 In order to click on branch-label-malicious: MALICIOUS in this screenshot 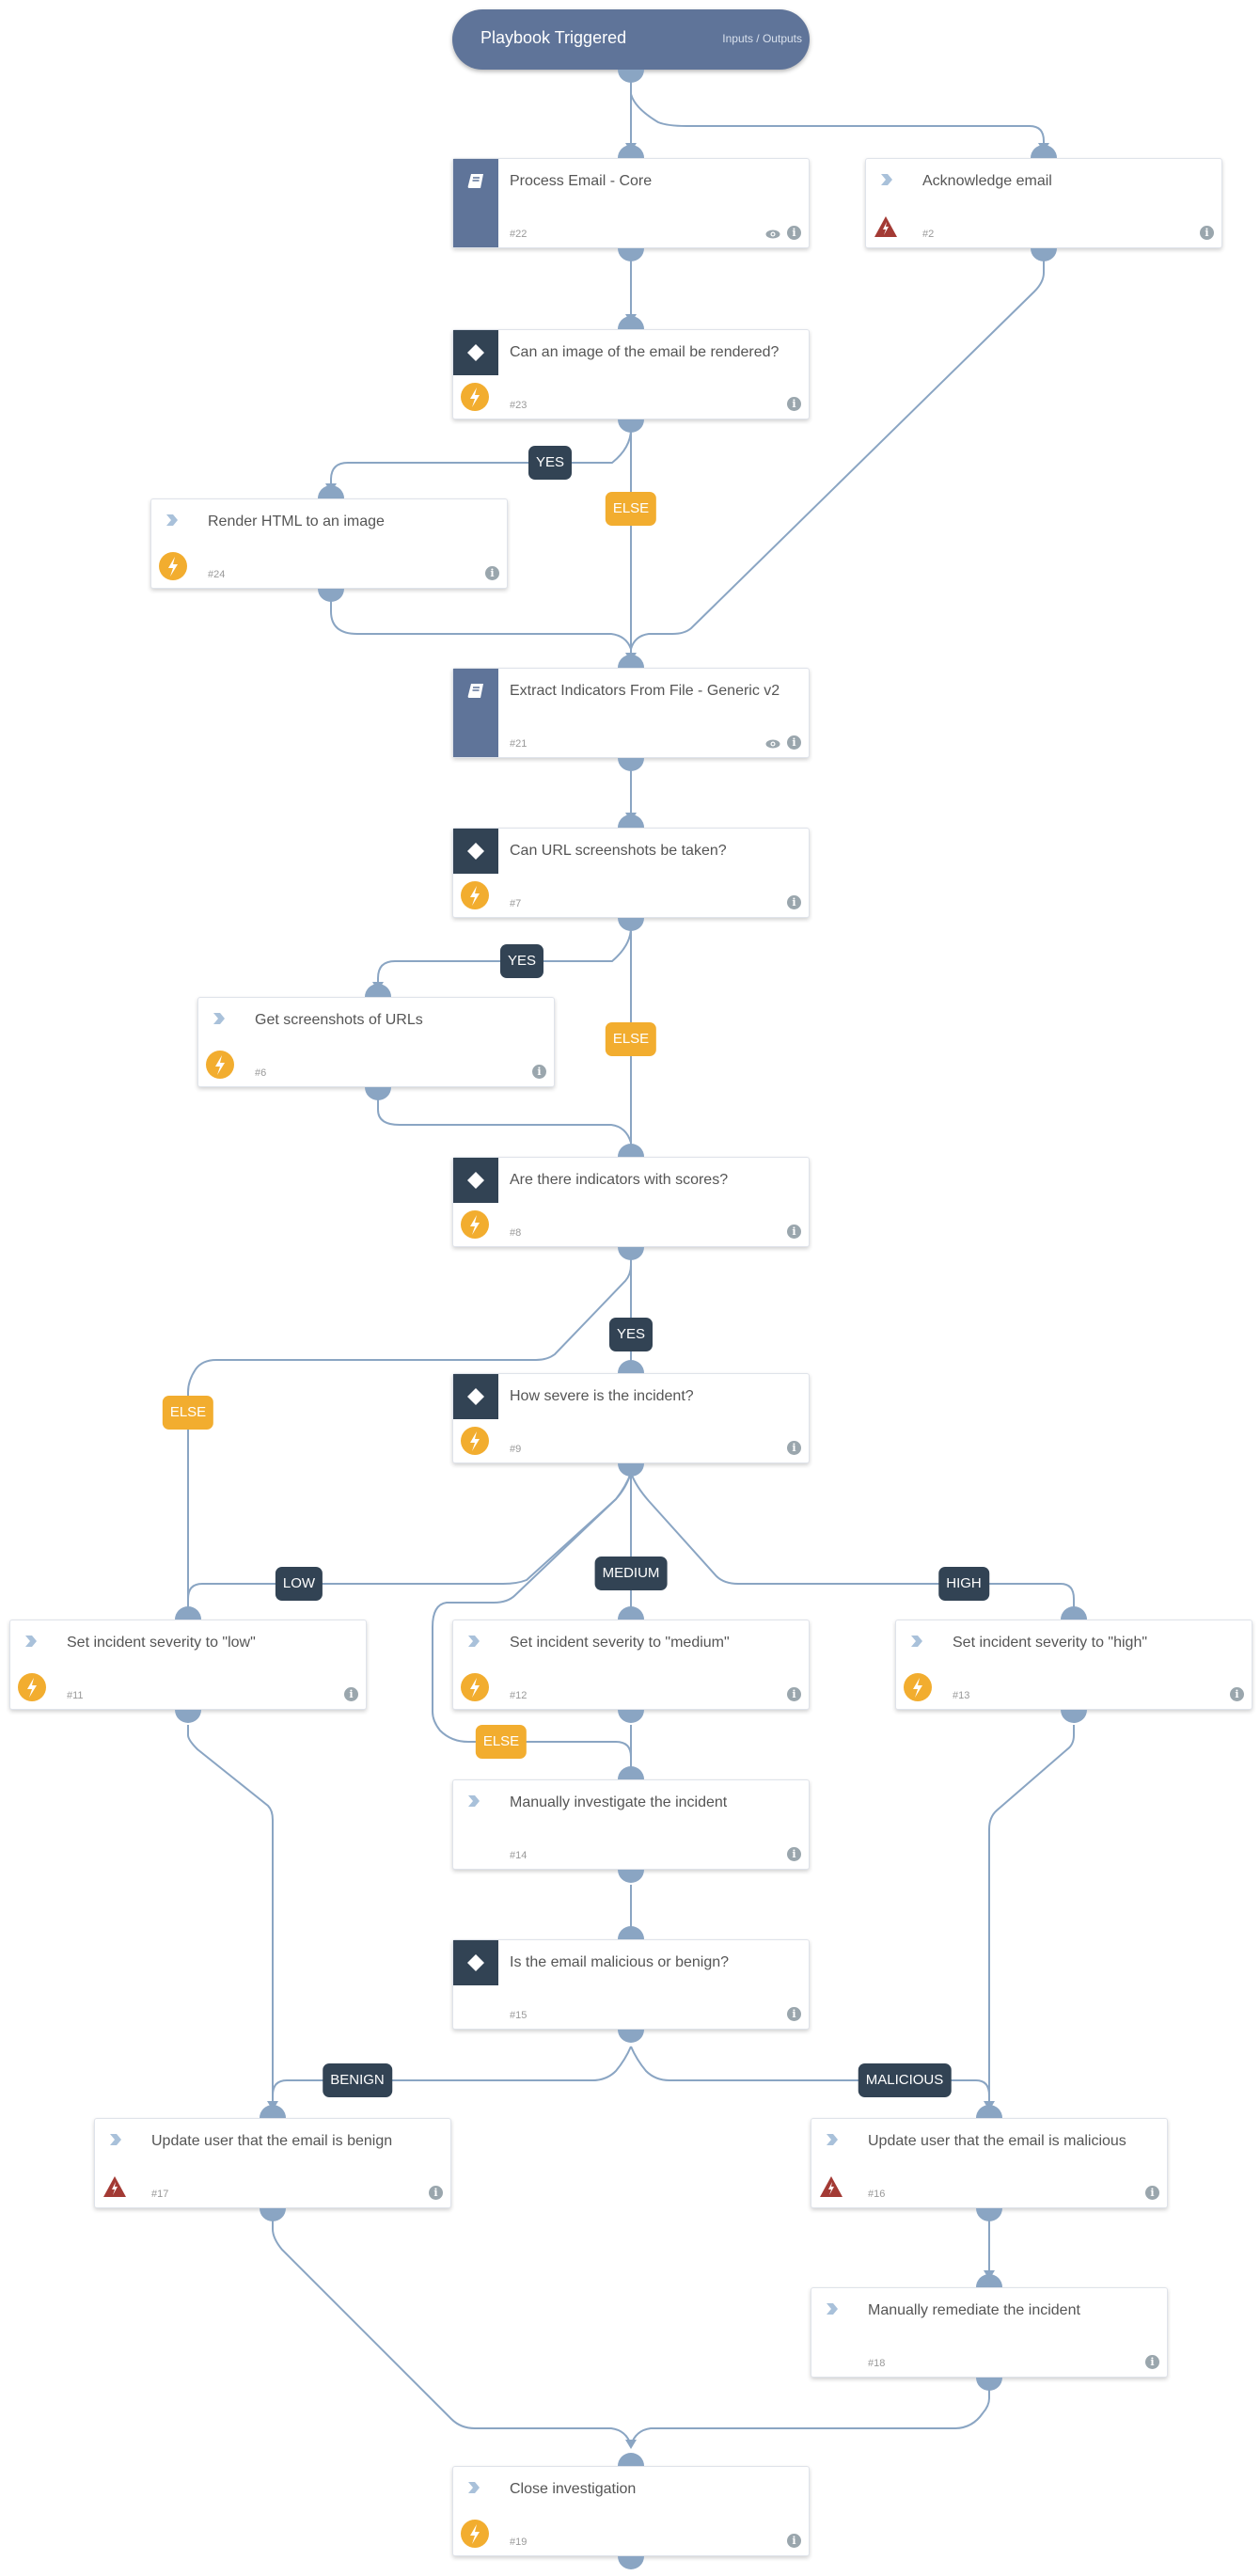, I will do `click(905, 2080)`.